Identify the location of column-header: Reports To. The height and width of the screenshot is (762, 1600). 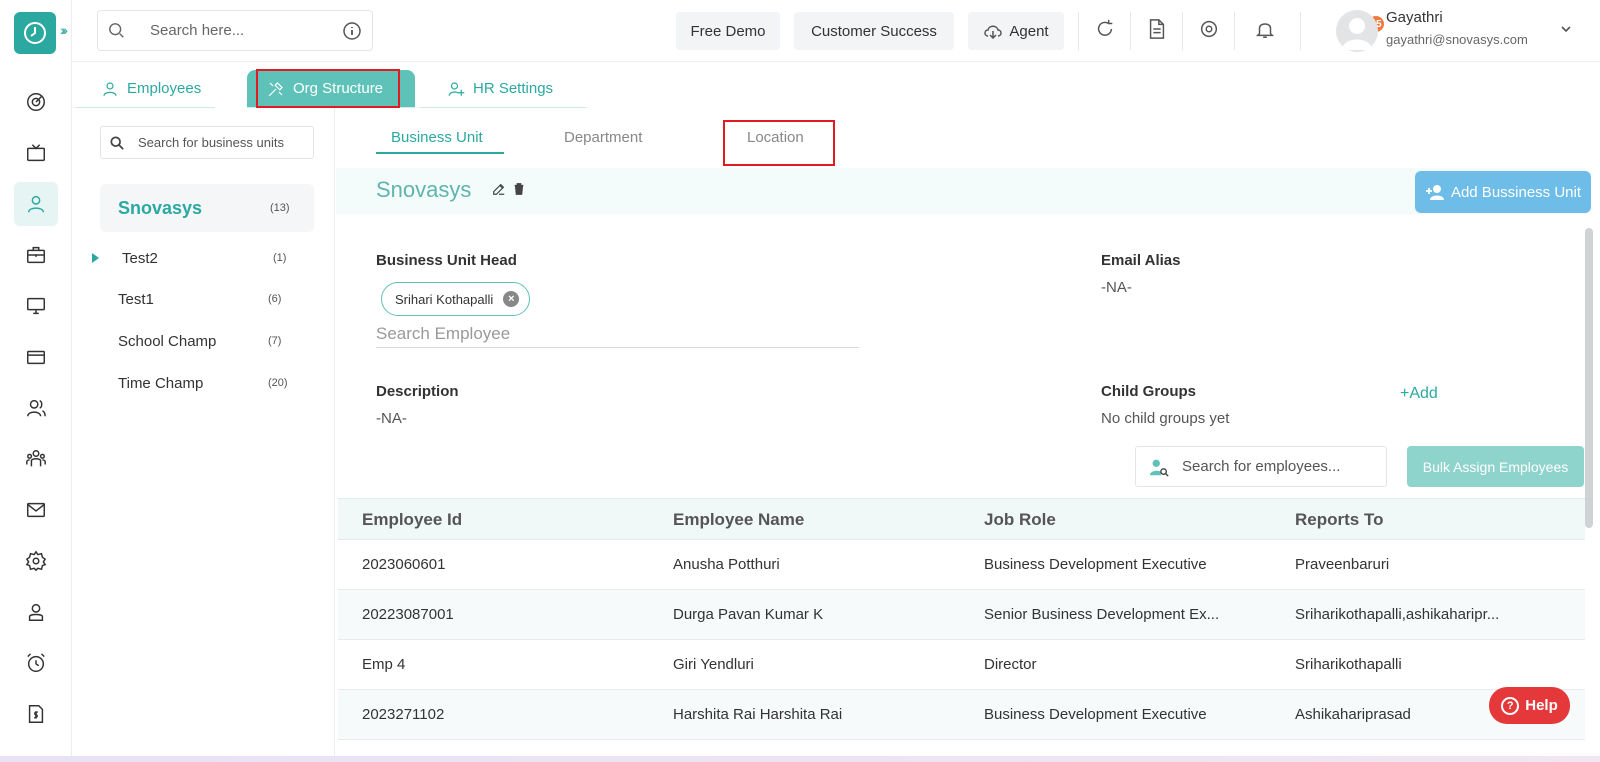
(1339, 520).